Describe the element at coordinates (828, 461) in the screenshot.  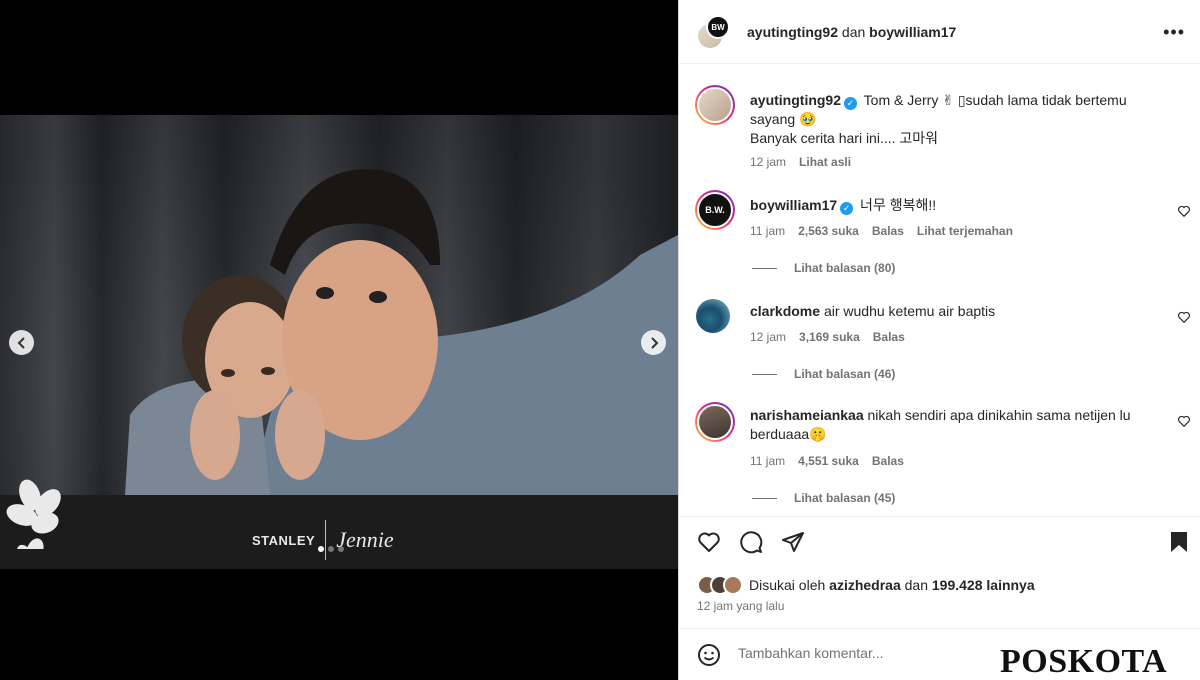
I see `comment-likes: 4,551 suka` at that location.